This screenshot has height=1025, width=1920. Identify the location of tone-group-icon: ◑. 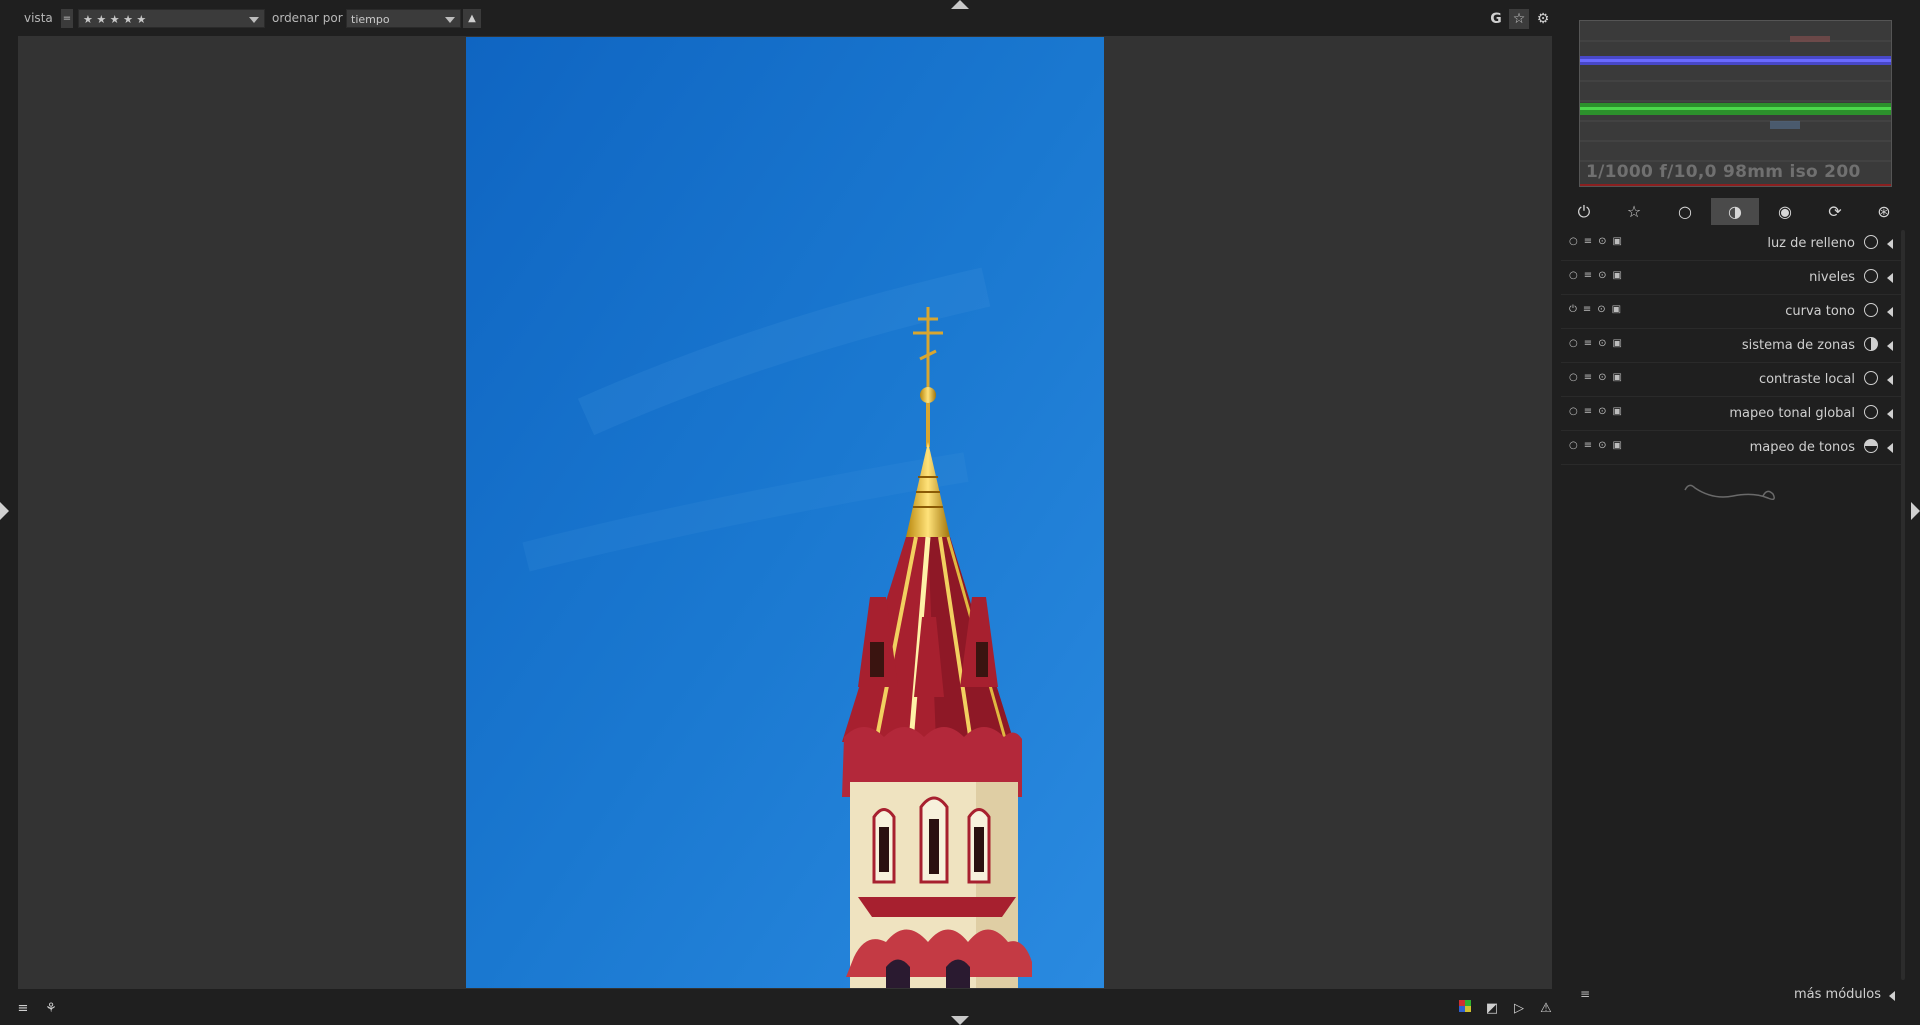
(1735, 211).